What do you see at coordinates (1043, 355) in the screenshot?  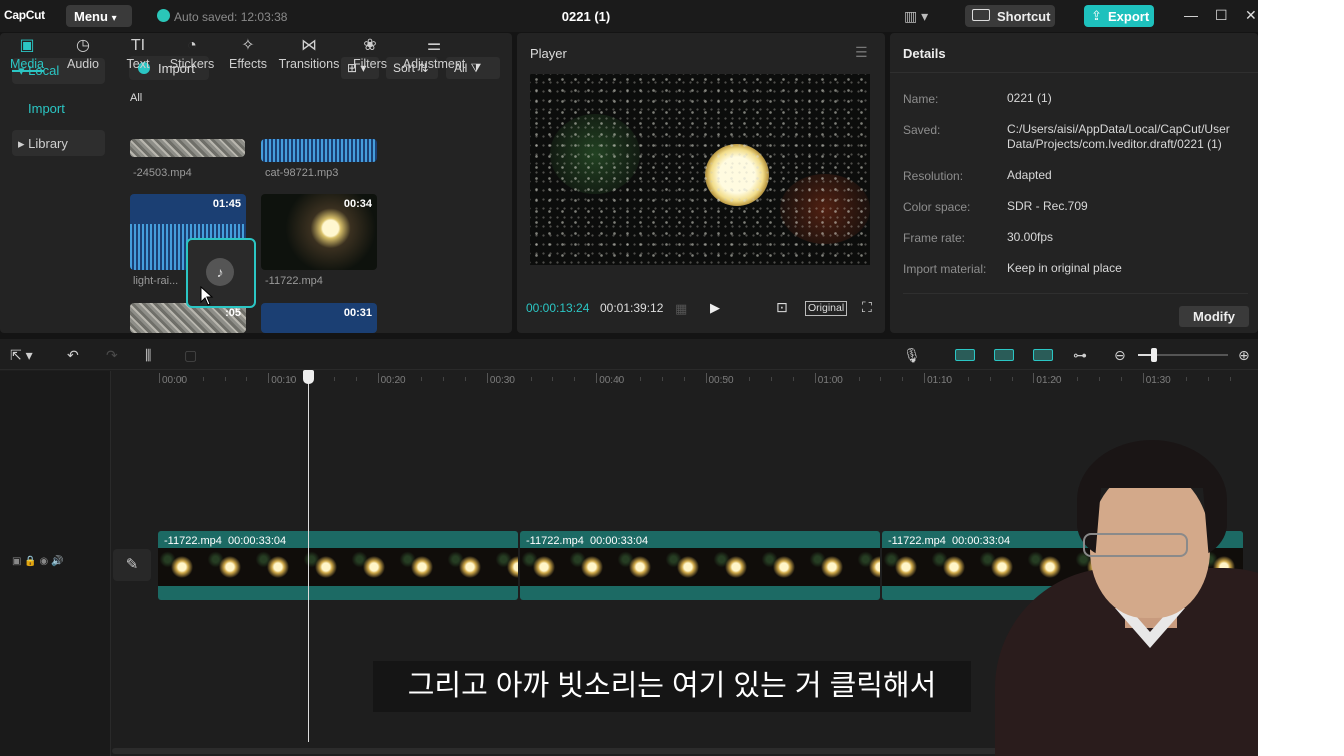 I see `linkage-icon` at bounding box center [1043, 355].